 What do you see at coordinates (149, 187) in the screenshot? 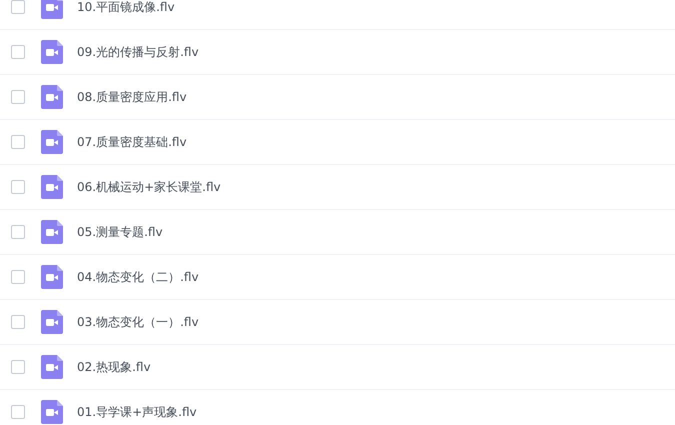
I see `file-name: 06.机械运动+家长课堂.flv` at bounding box center [149, 187].